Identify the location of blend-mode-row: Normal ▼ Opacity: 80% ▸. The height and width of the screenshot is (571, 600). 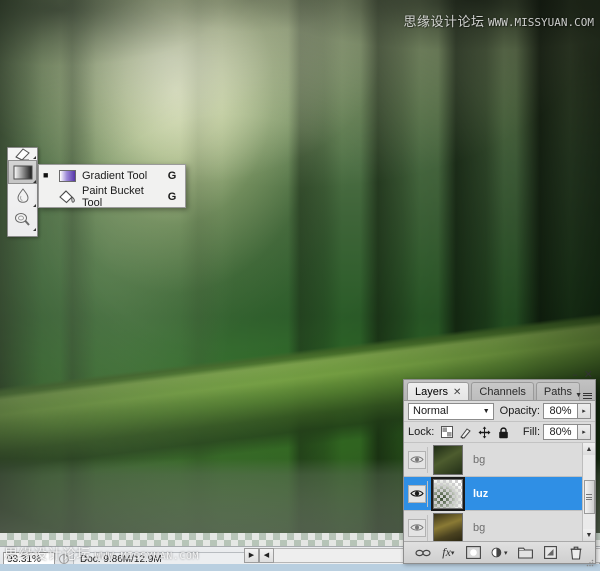
(499, 411).